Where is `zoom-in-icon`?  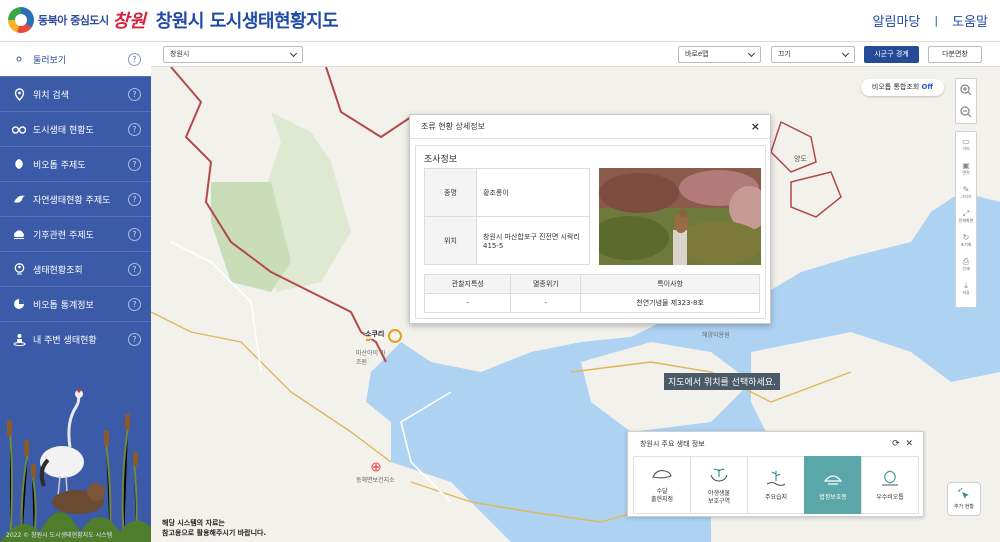 zoom-in-icon is located at coordinates (966, 90).